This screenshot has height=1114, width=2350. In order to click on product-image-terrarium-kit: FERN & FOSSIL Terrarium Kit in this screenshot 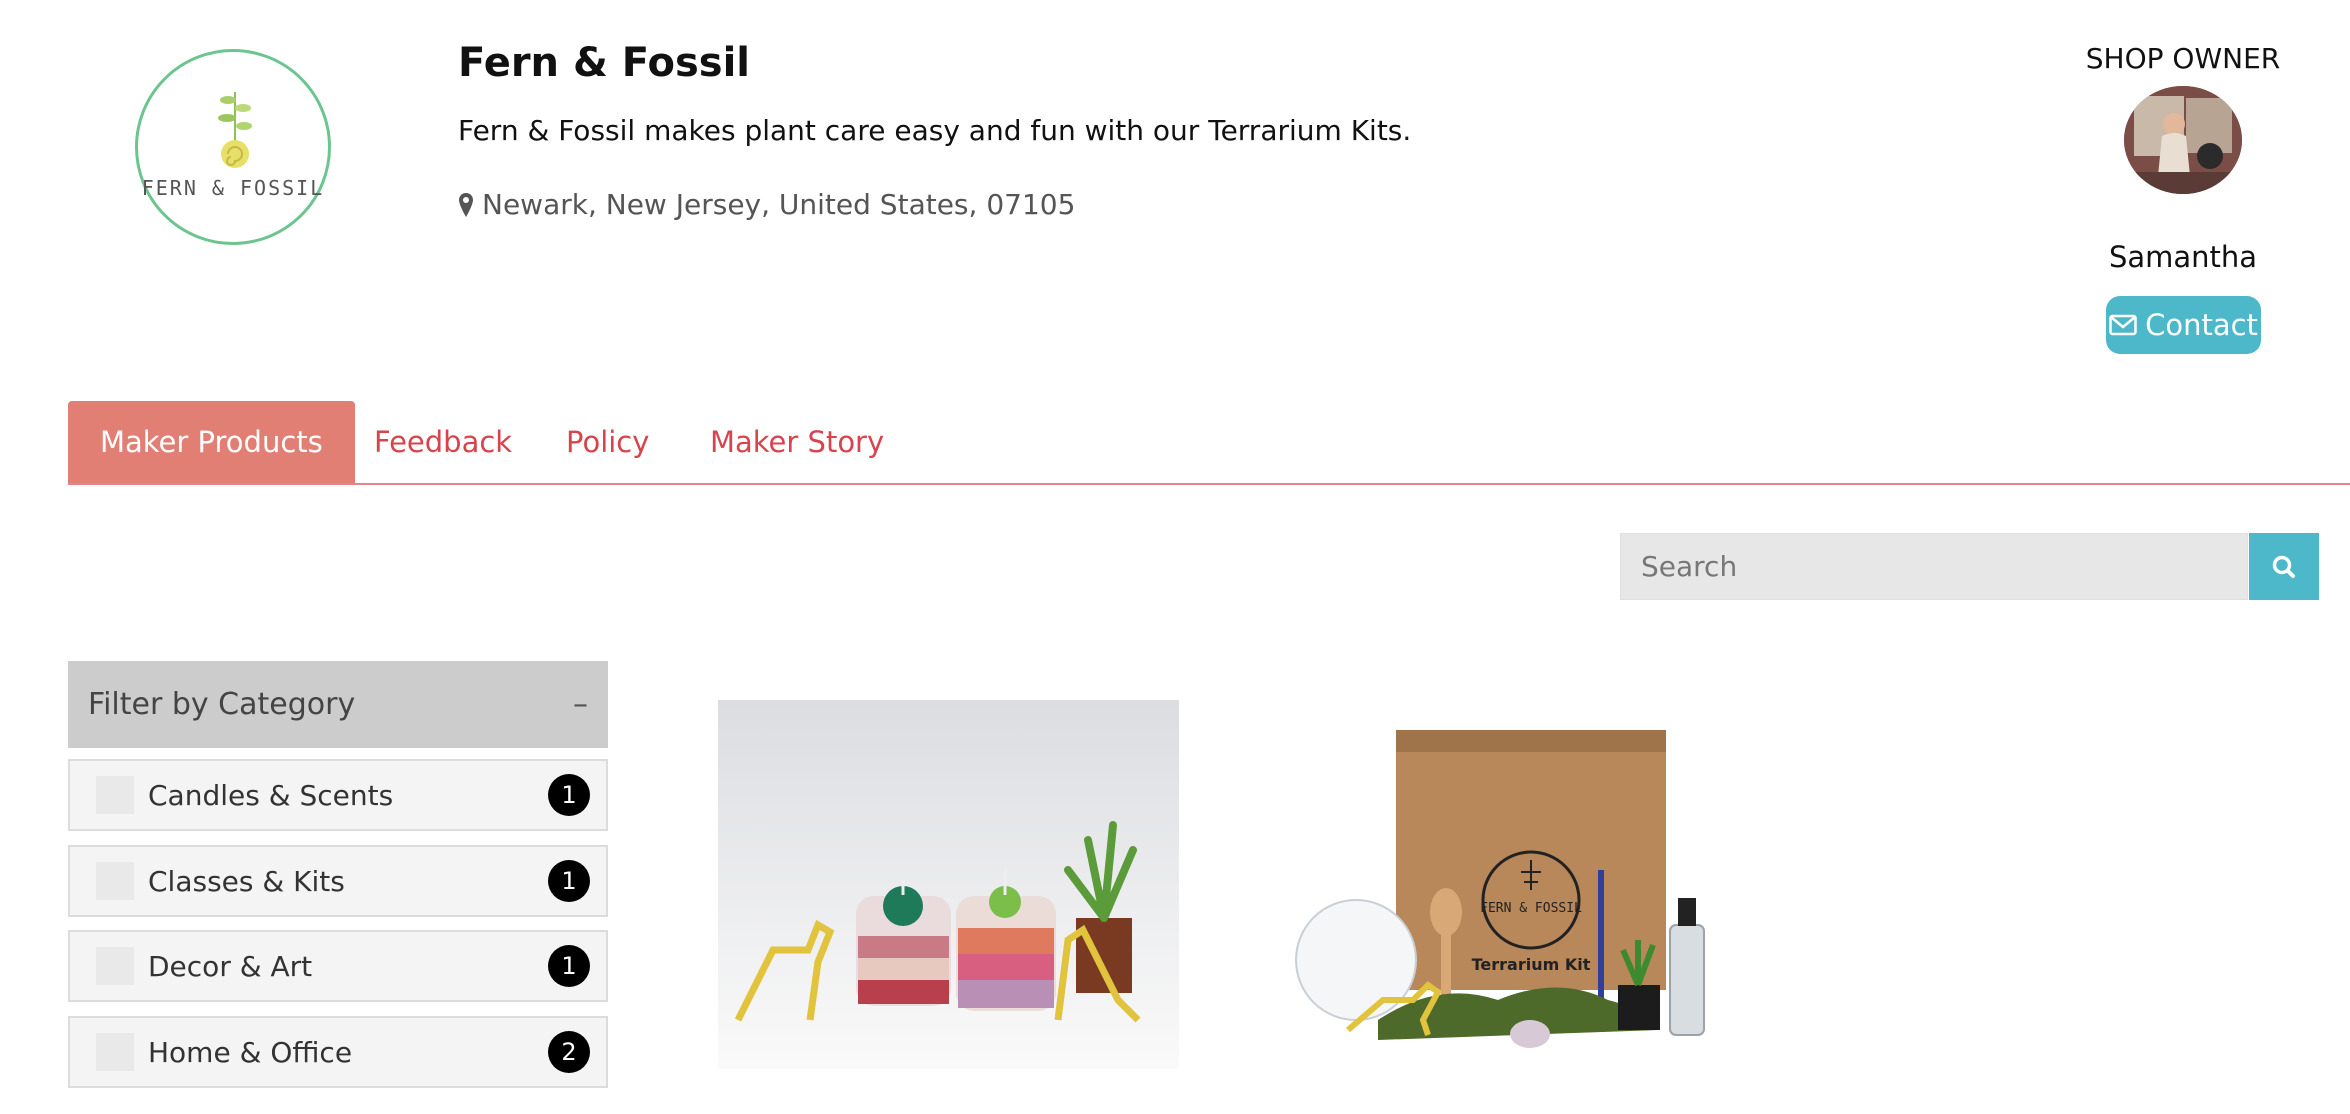, I will do `click(1508, 884)`.